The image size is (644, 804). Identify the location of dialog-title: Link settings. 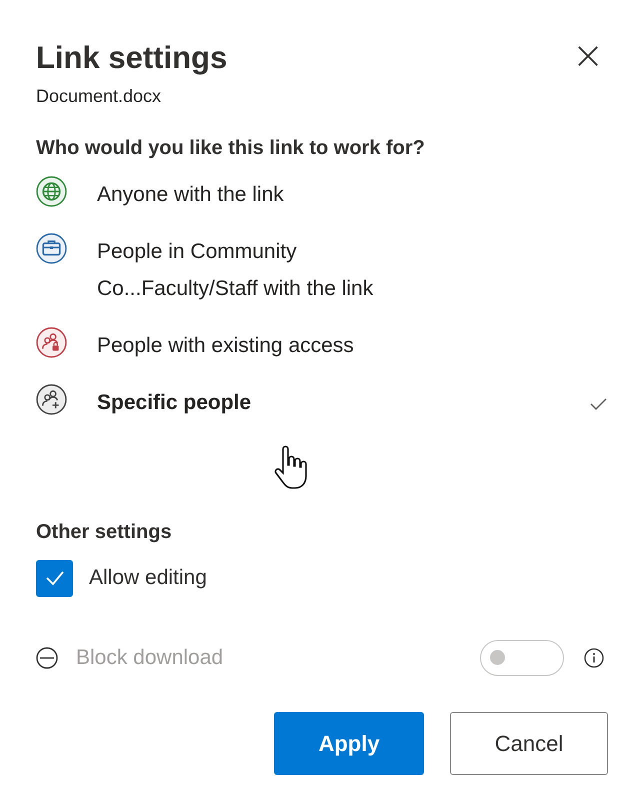
(132, 58).